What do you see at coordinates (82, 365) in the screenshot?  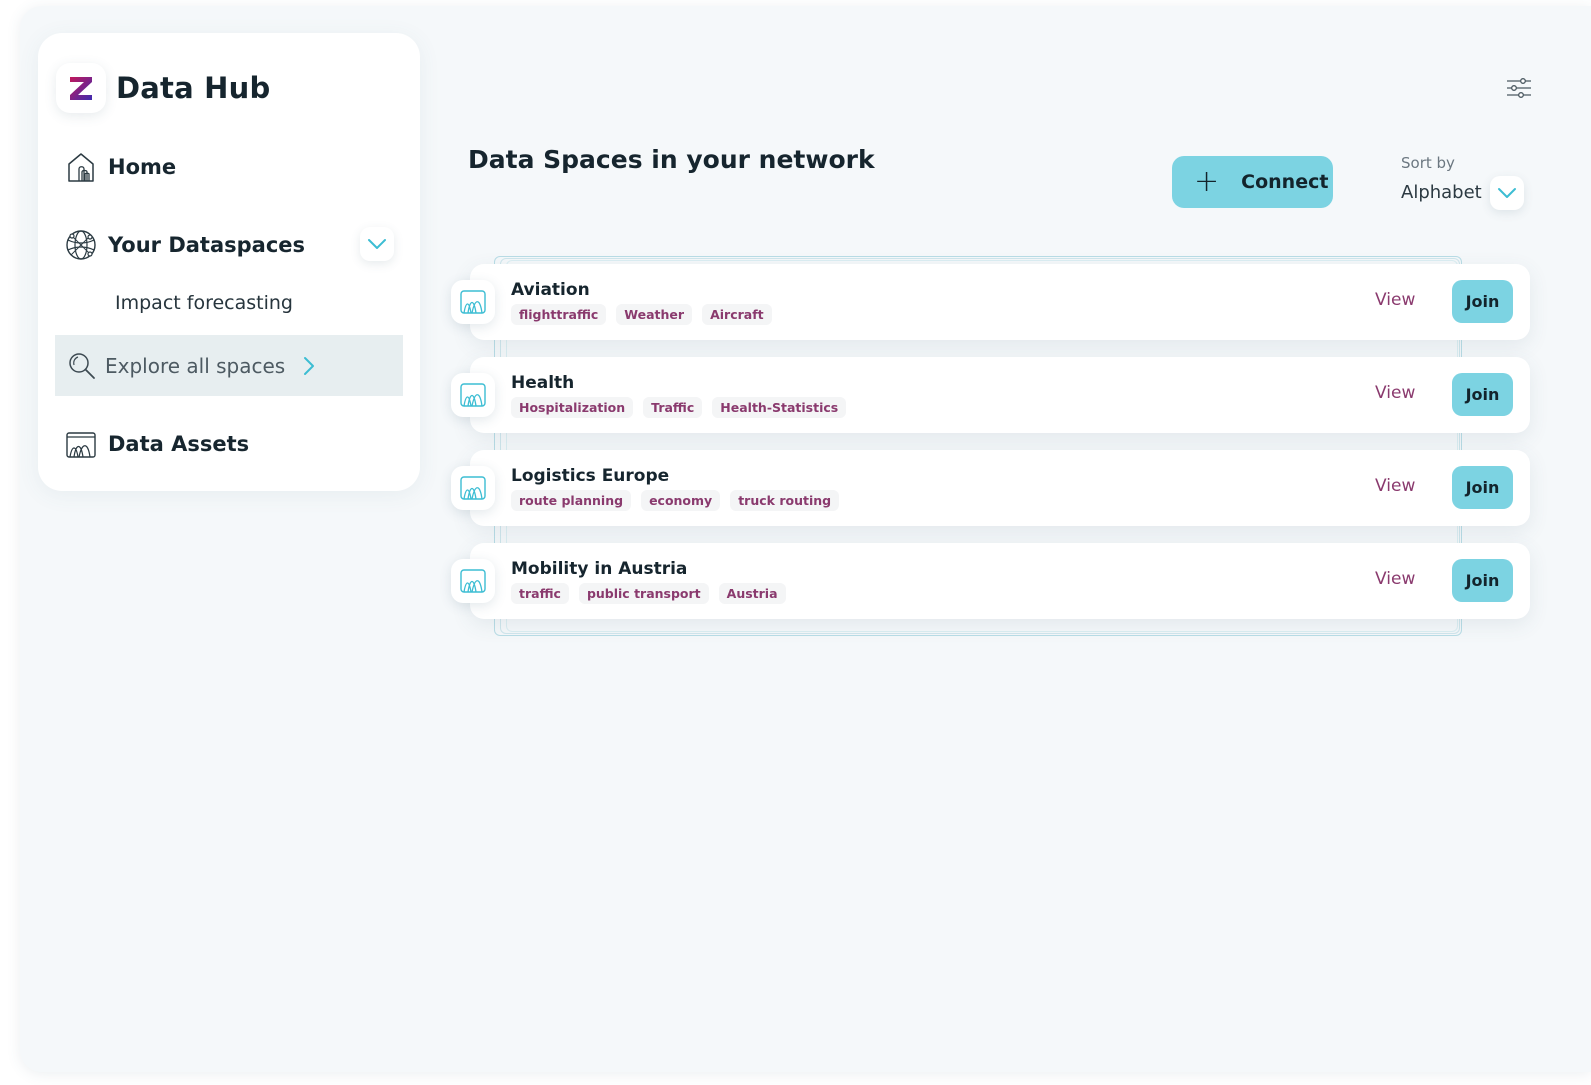 I see `magnifier-icon` at bounding box center [82, 365].